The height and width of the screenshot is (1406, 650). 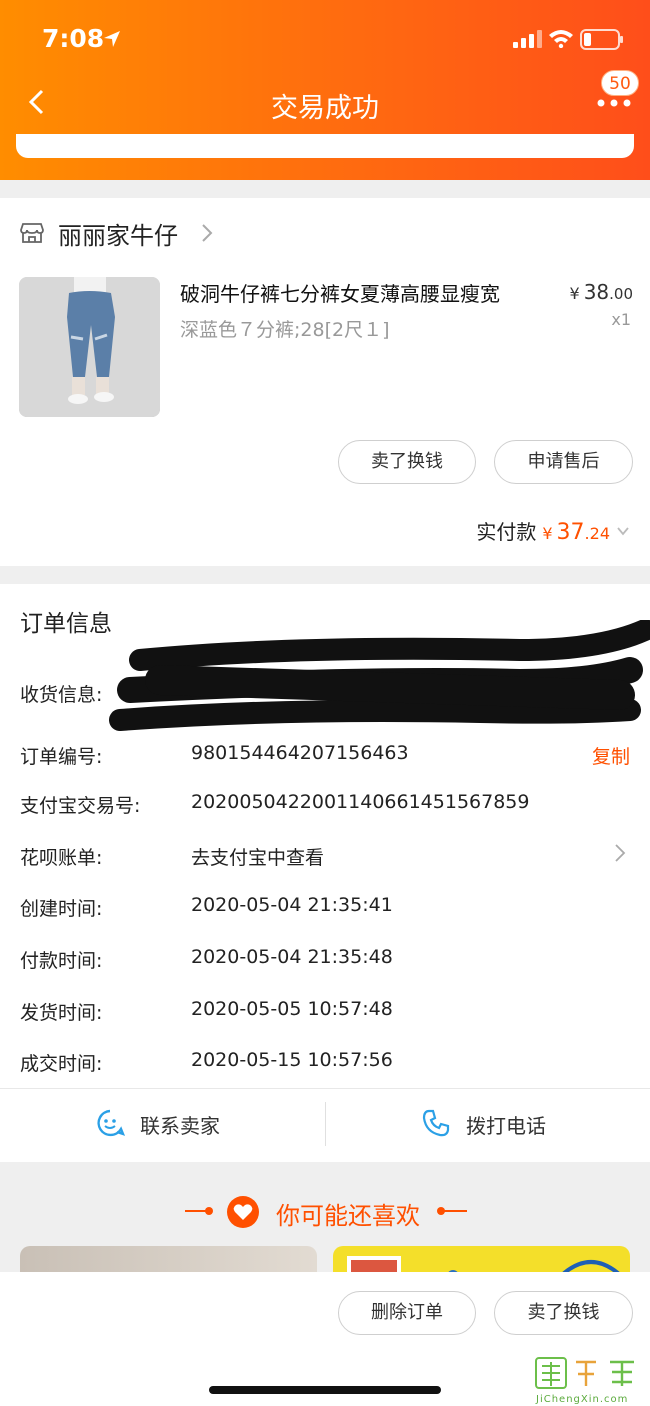 I want to click on home-indicator, so click(x=325, y=1390).